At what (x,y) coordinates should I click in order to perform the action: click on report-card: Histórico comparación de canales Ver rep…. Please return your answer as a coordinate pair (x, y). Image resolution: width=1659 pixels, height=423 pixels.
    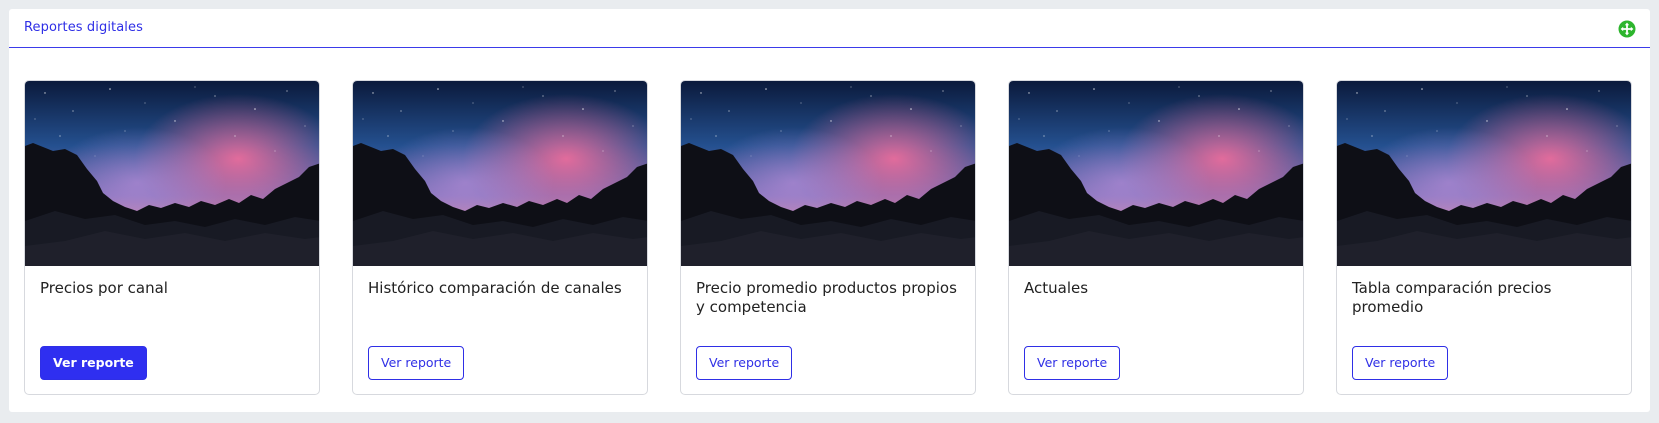
    Looking at the image, I should click on (500, 237).